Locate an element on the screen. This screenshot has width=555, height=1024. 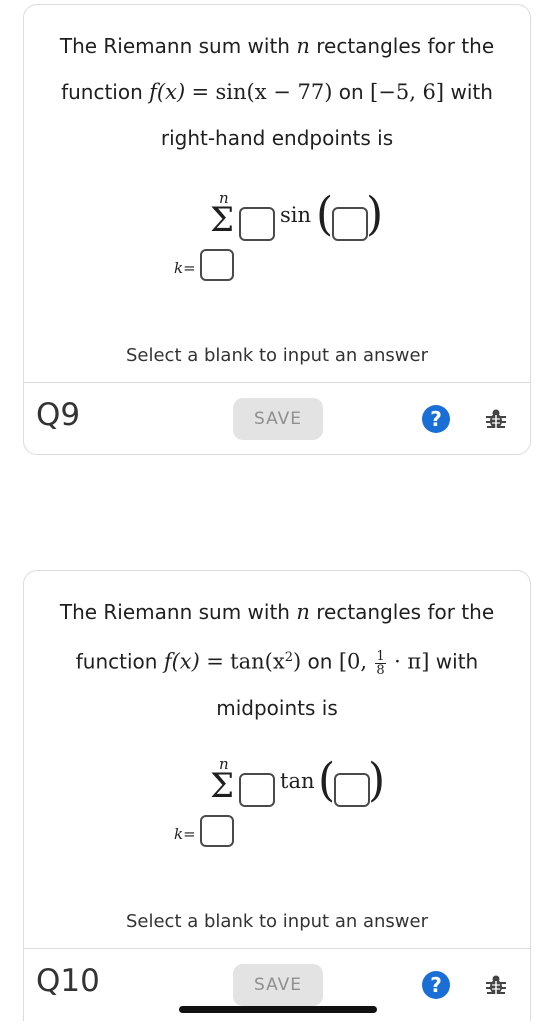
fraction: 18 is located at coordinates (380, 663).